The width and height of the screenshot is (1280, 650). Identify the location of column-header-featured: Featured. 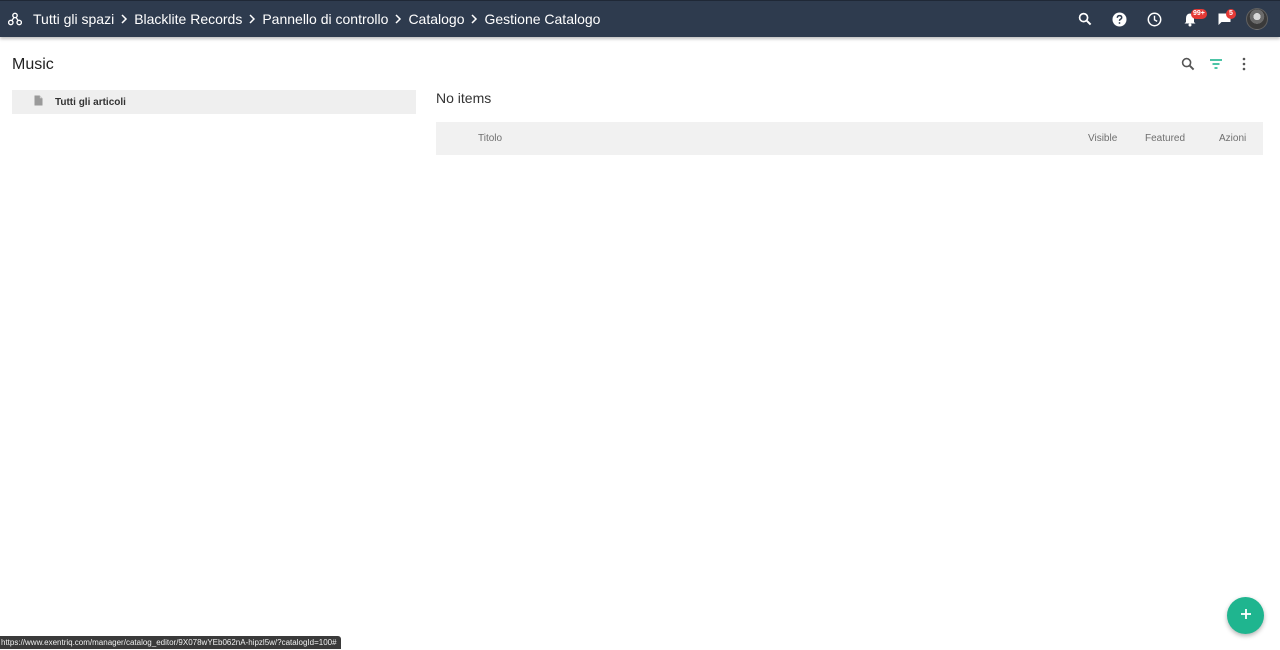
(1182, 138).